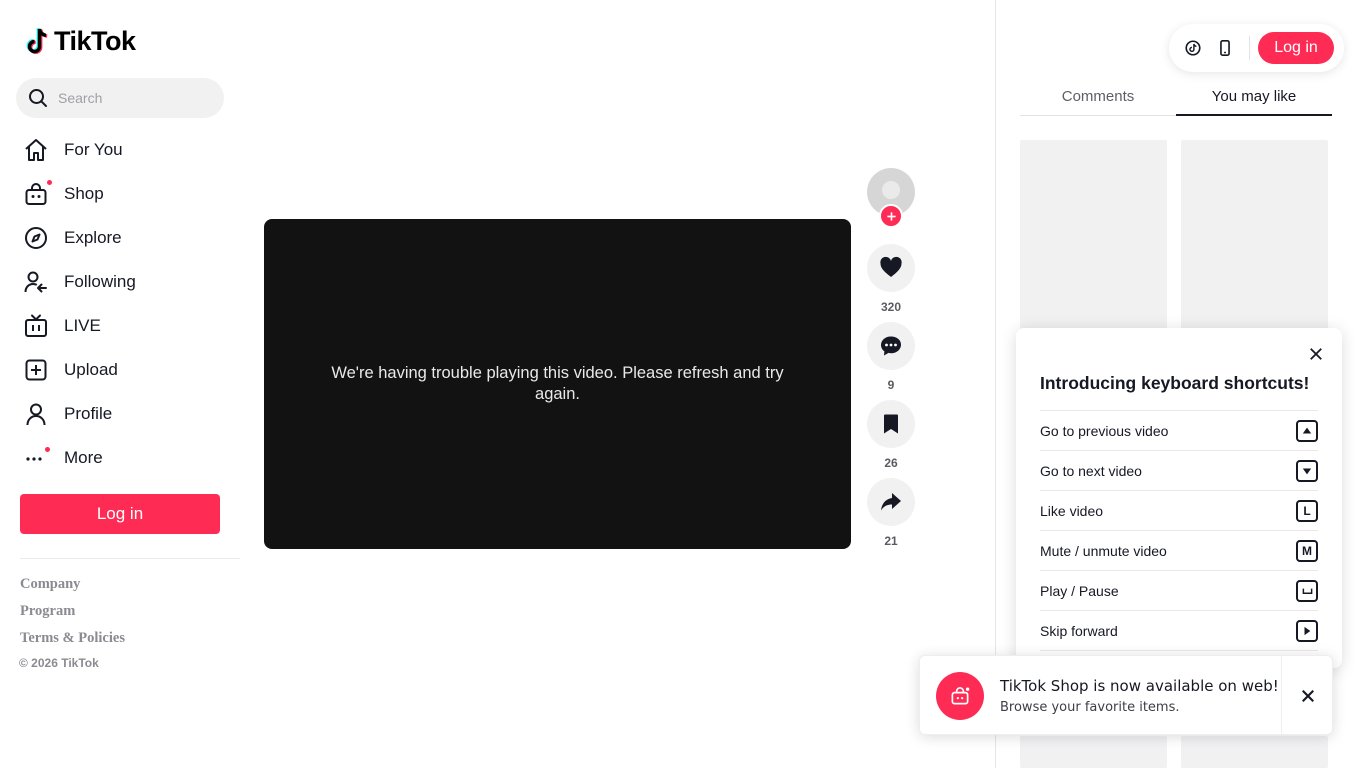 This screenshot has height=768, width=1366. I want to click on sidebar-item-explore: Explore, so click(120, 238).